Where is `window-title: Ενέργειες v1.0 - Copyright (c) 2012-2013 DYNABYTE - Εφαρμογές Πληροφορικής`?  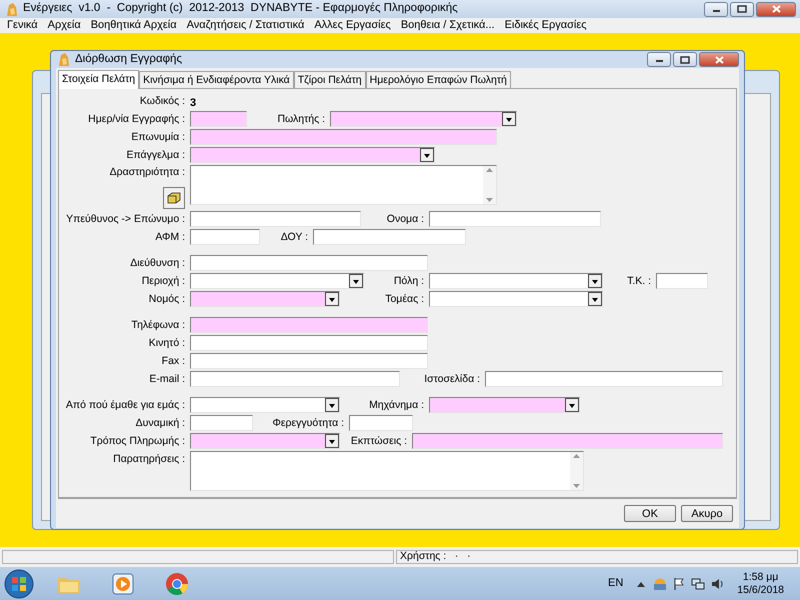
window-title: Ενέργειες v1.0 - Copyright (c) 2012-2013 DYNABYTE - Εφαρμογές Πληροφορικής is located at coordinates (240, 8).